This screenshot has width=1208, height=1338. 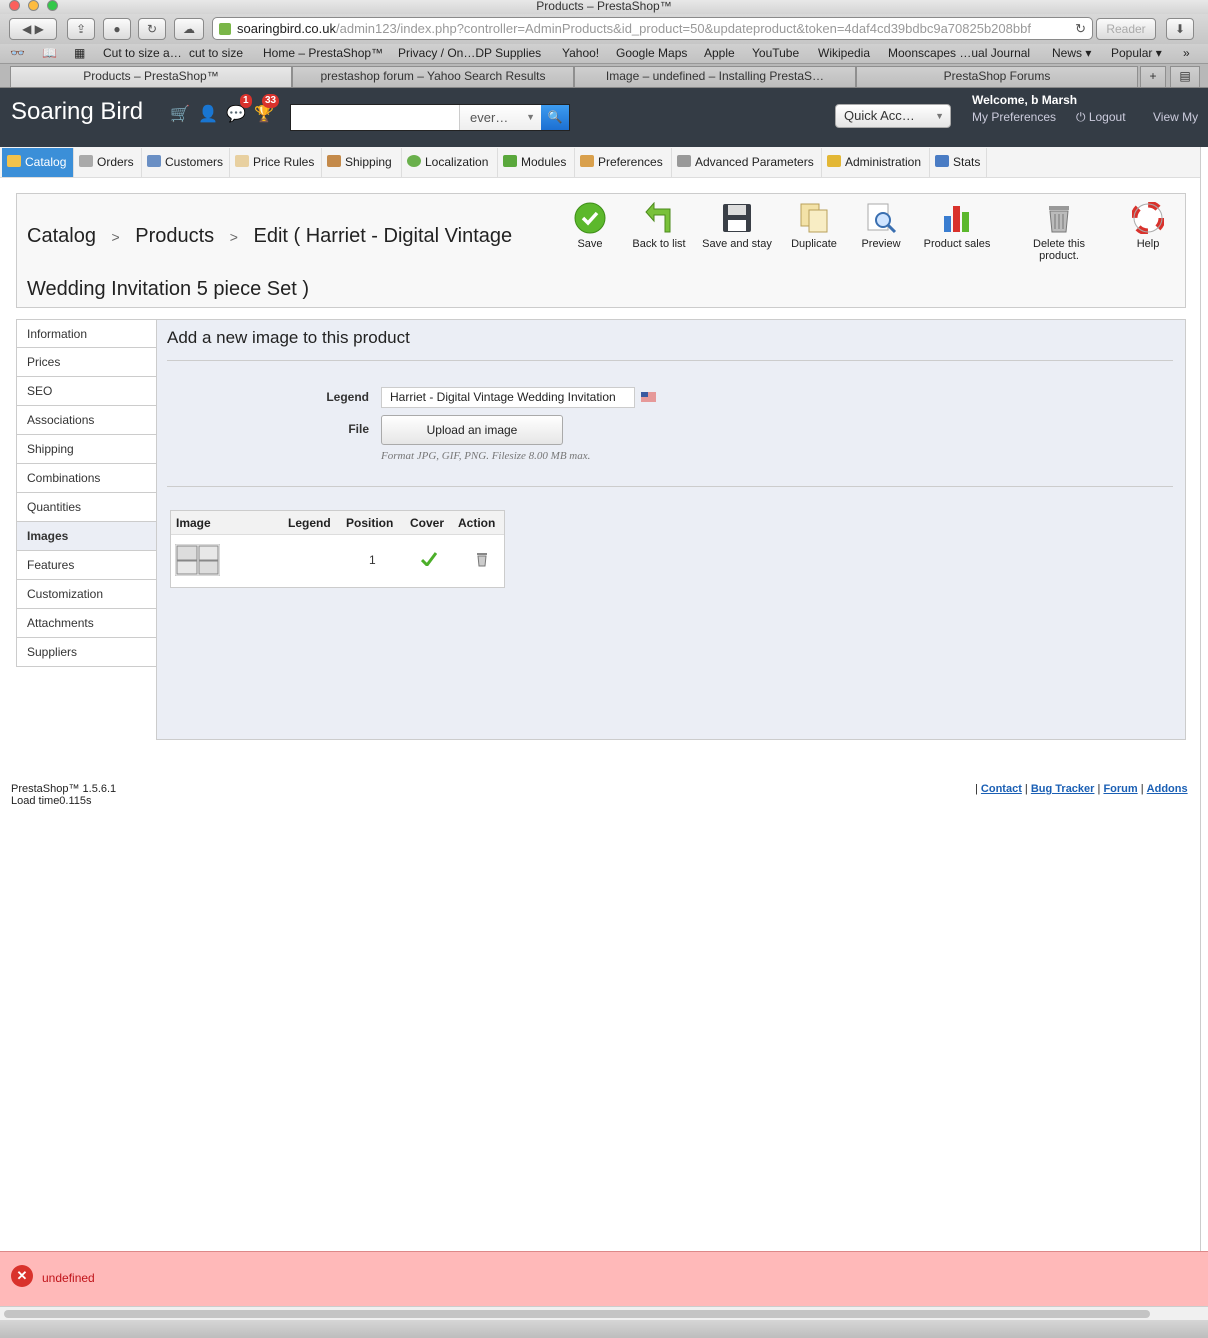 I want to click on back-to-list-button: Back to list, so click(x=659, y=226).